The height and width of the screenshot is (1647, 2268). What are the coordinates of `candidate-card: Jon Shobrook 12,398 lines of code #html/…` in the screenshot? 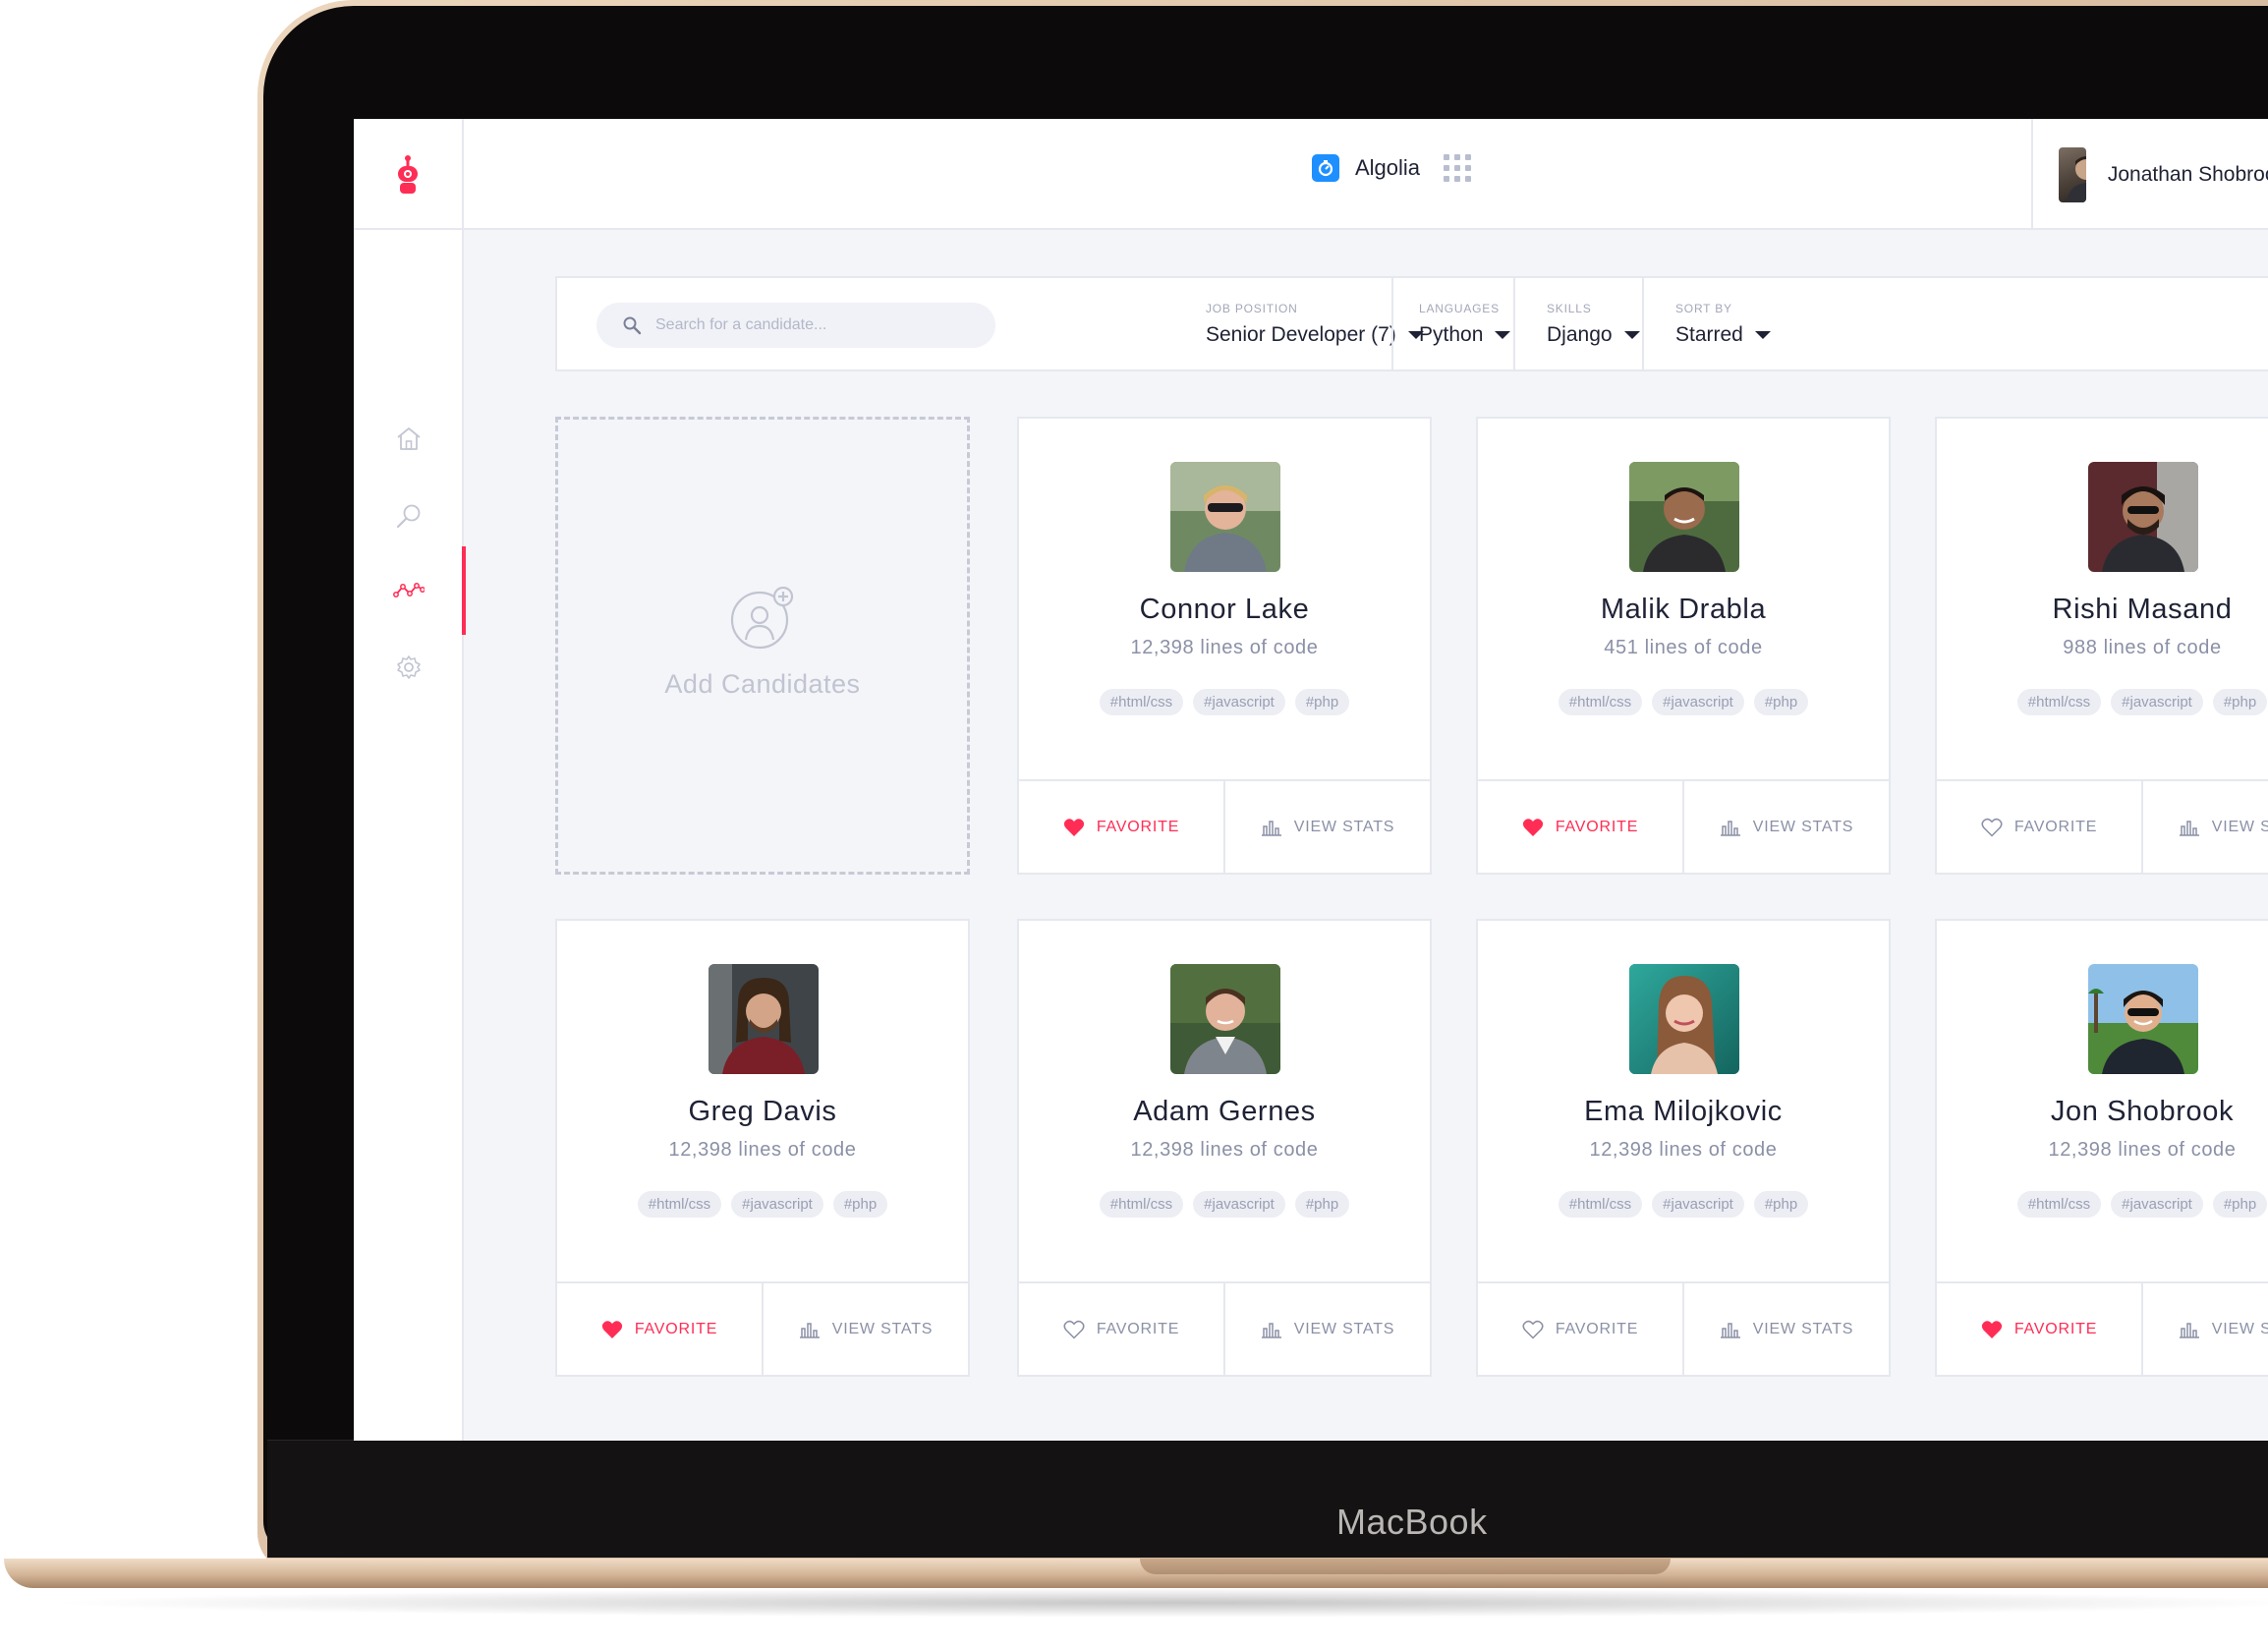 It's located at (2102, 1148).